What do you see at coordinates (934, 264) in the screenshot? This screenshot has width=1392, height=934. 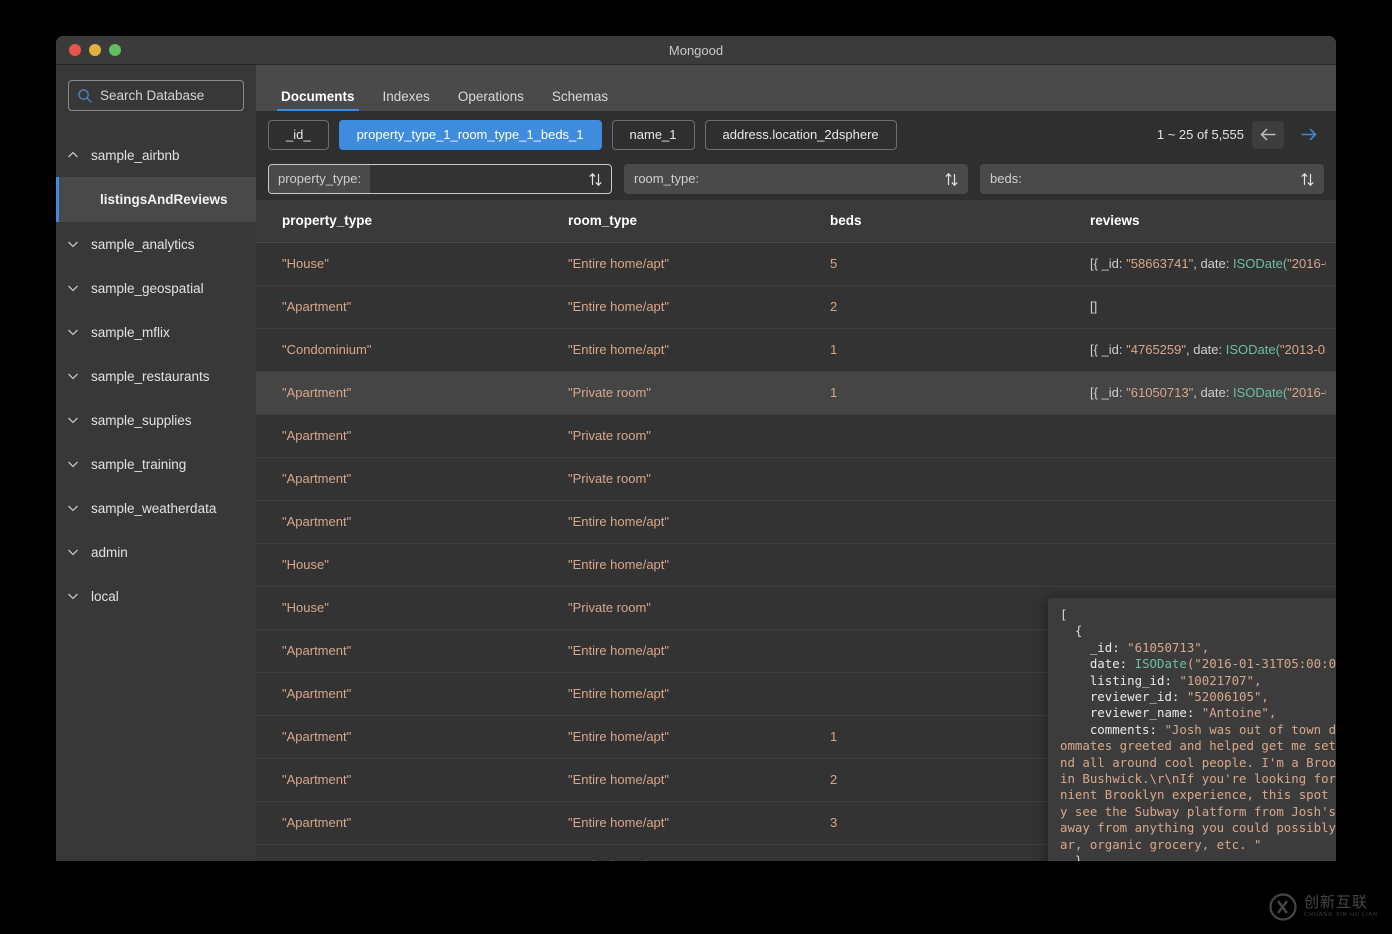 I see `cell-beds: 5` at bounding box center [934, 264].